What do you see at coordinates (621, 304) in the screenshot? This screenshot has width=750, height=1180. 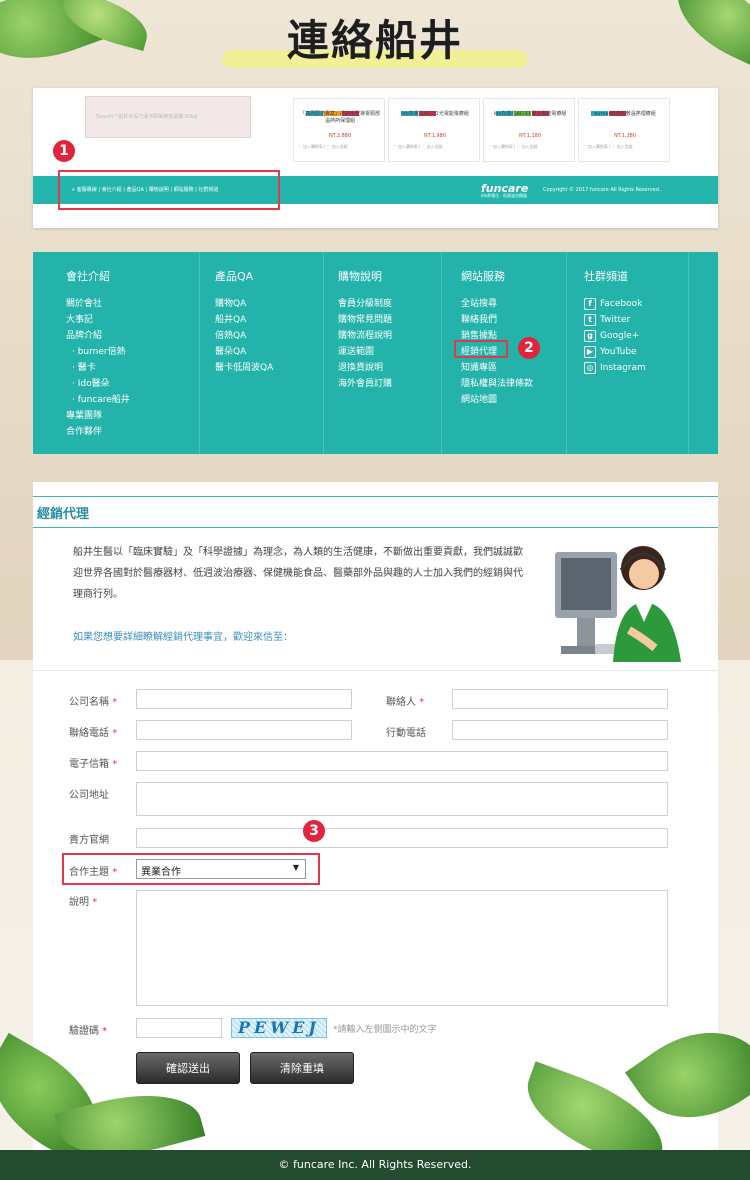 I see `social-label: Facebook` at bounding box center [621, 304].